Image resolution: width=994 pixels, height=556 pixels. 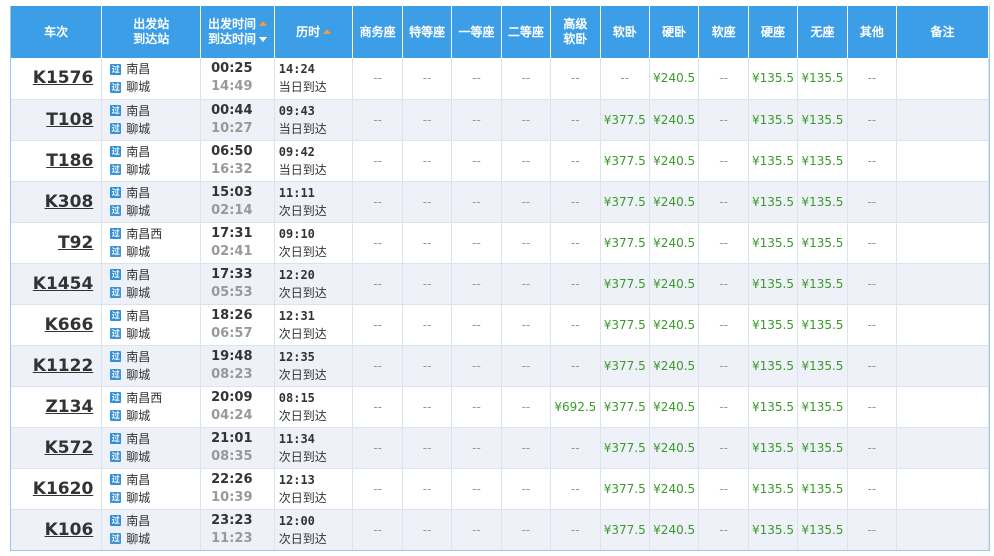 I want to click on duration-value: 09:42, so click(x=296, y=151).